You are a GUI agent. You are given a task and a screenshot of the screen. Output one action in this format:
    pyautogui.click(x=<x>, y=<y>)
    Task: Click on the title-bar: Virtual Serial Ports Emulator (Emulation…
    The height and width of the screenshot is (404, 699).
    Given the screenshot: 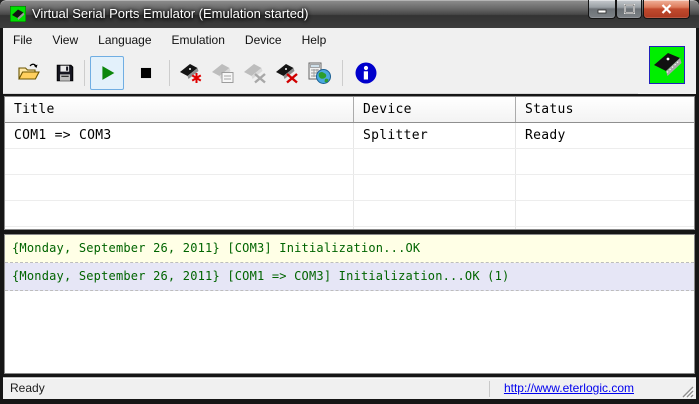 What is the action you would take?
    pyautogui.click(x=349, y=14)
    